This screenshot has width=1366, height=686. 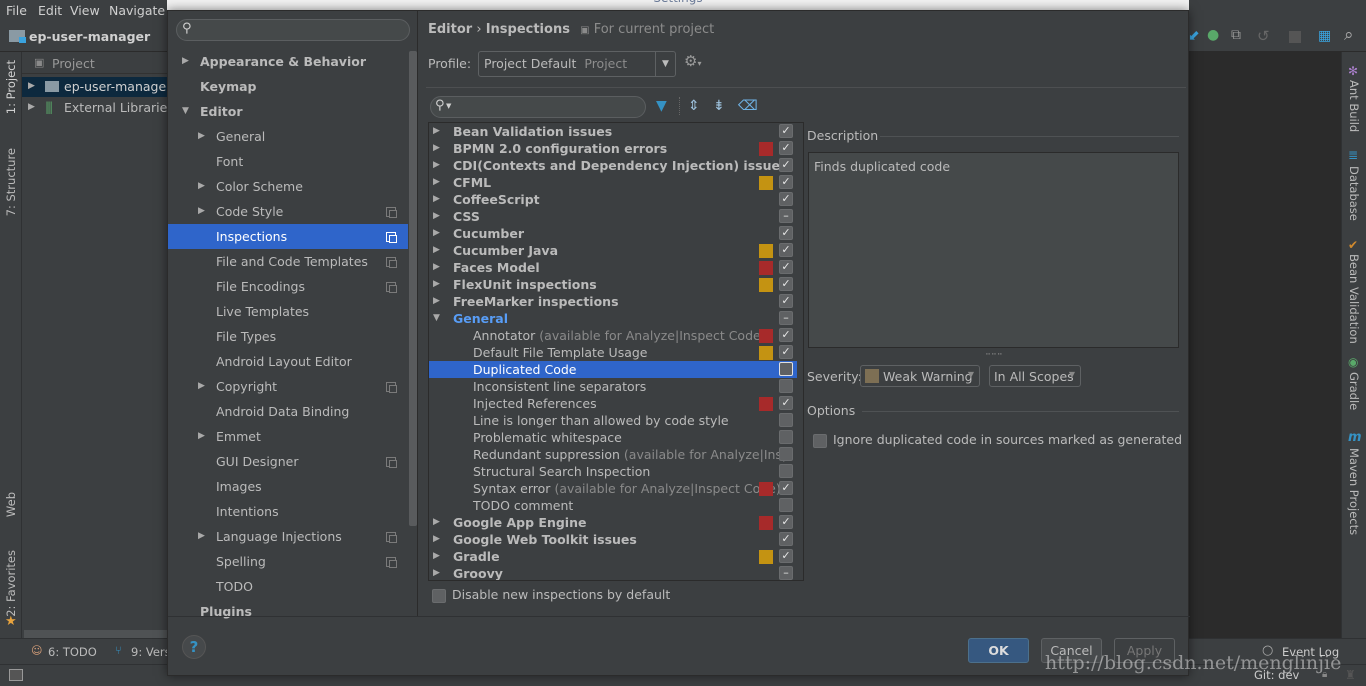 I want to click on settings-tree-item: ▶ Code Style, so click(x=288, y=211).